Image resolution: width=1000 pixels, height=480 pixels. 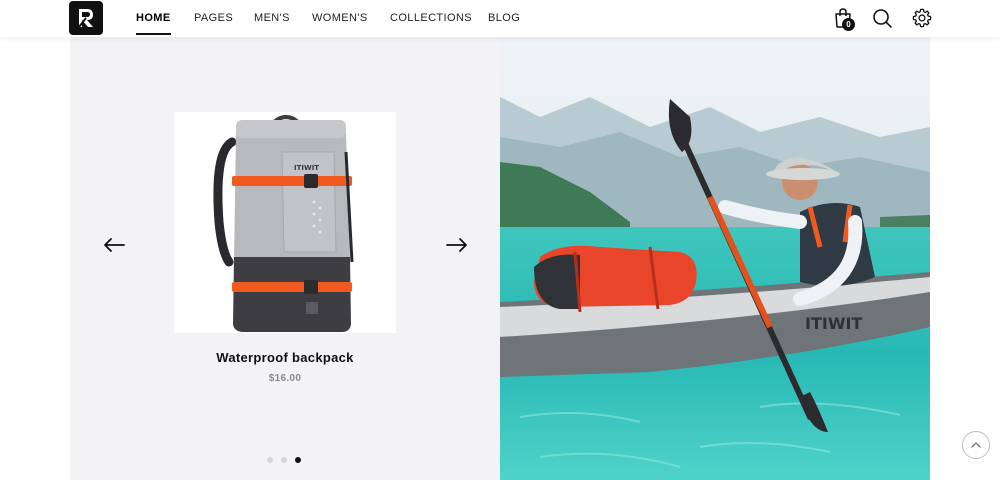 I want to click on product-image: ITIWIT, so click(x=285, y=222).